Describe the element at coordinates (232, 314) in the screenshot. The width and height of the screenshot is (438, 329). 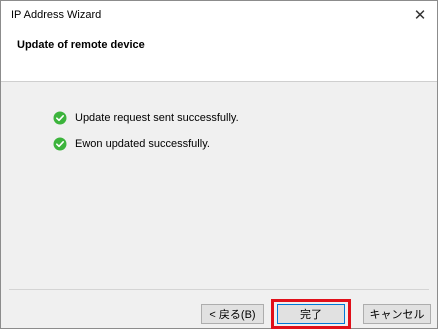
I see `back-button: < 戻る(B)` at that location.